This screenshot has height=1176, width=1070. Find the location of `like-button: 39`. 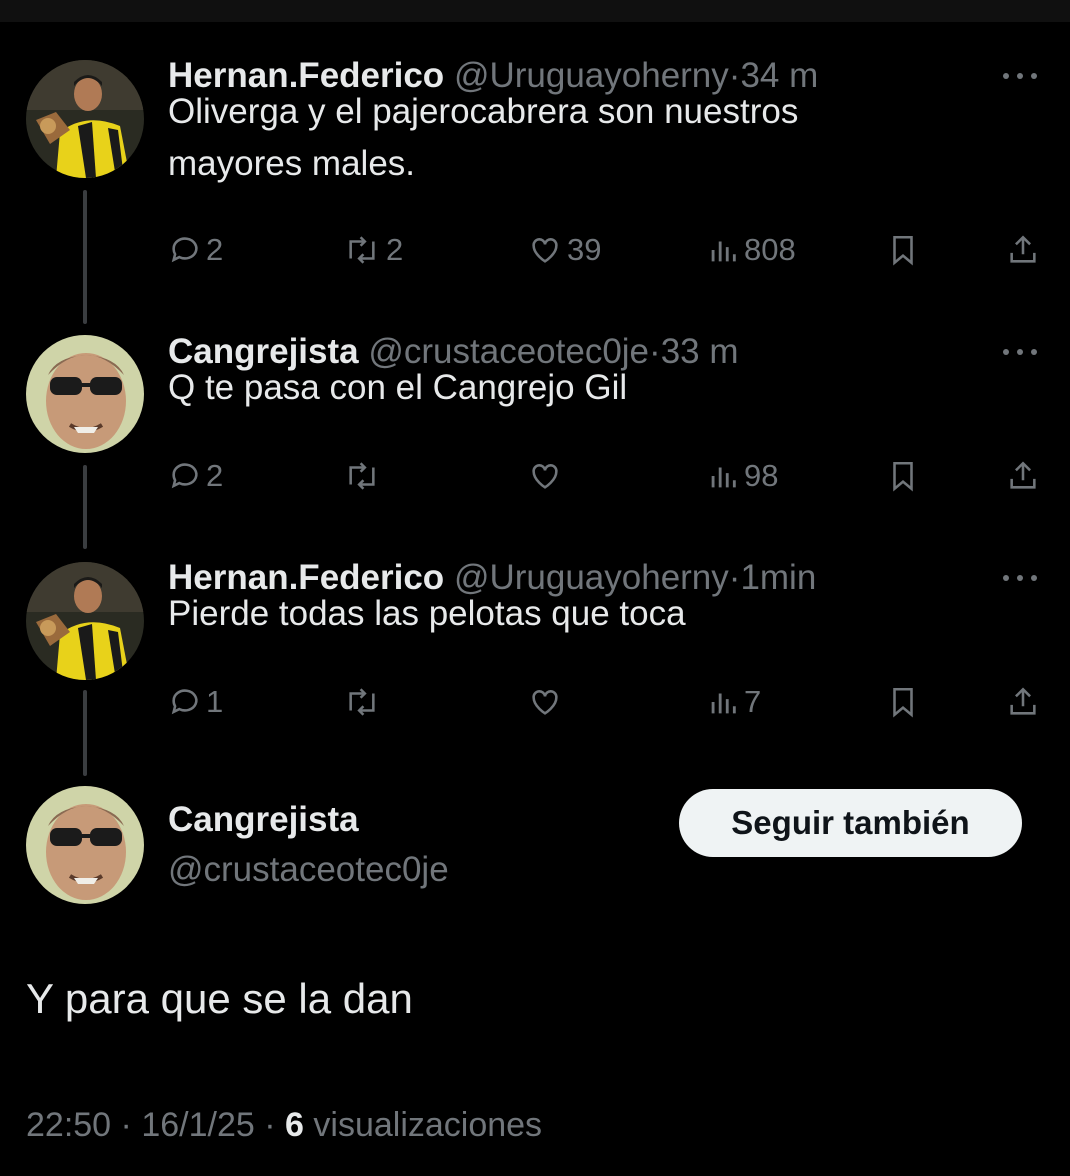

like-button: 39 is located at coordinates (564, 250).